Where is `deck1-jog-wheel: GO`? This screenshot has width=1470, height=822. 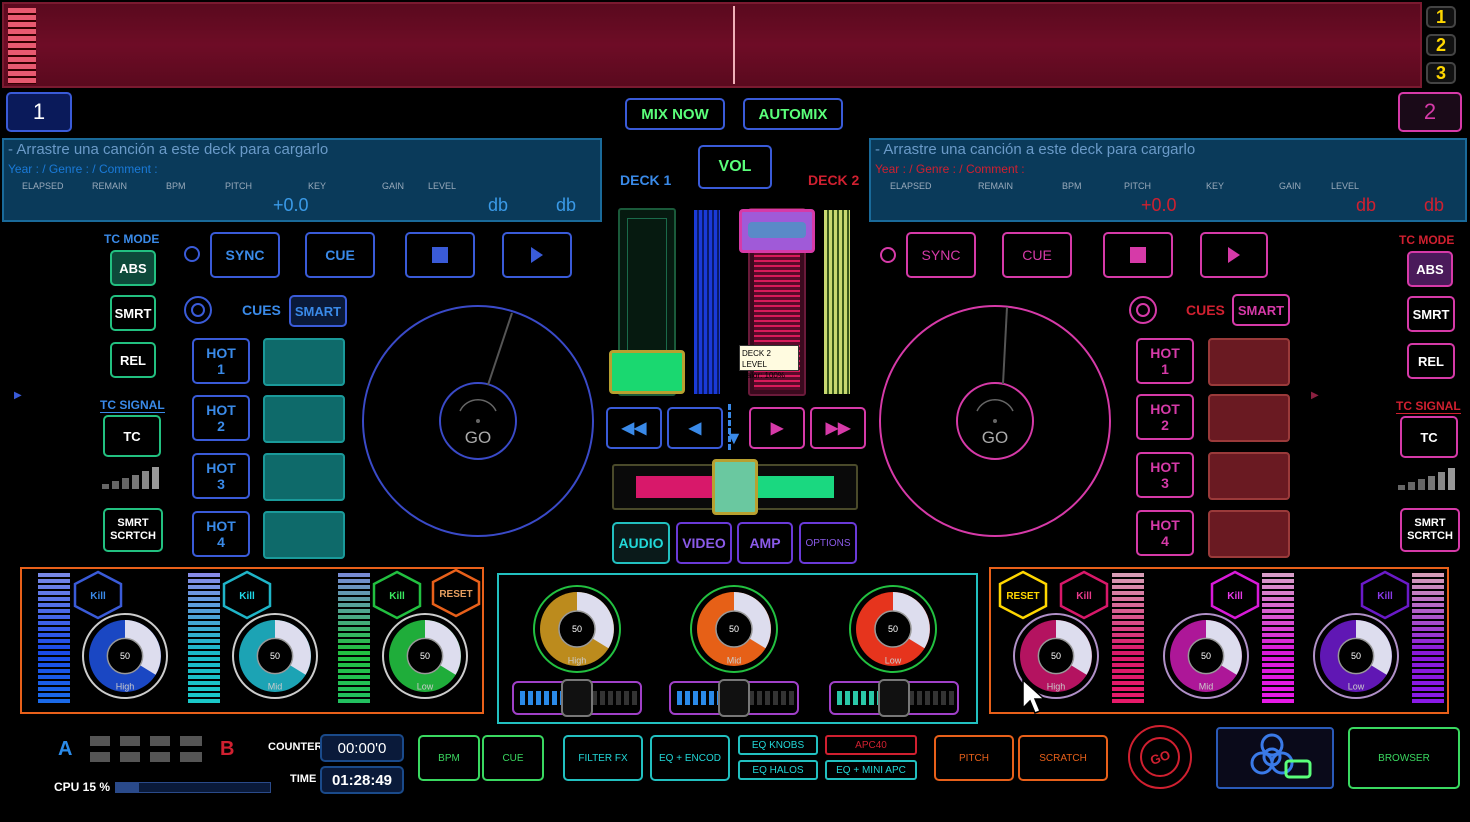 deck1-jog-wheel: GO is located at coordinates (478, 421).